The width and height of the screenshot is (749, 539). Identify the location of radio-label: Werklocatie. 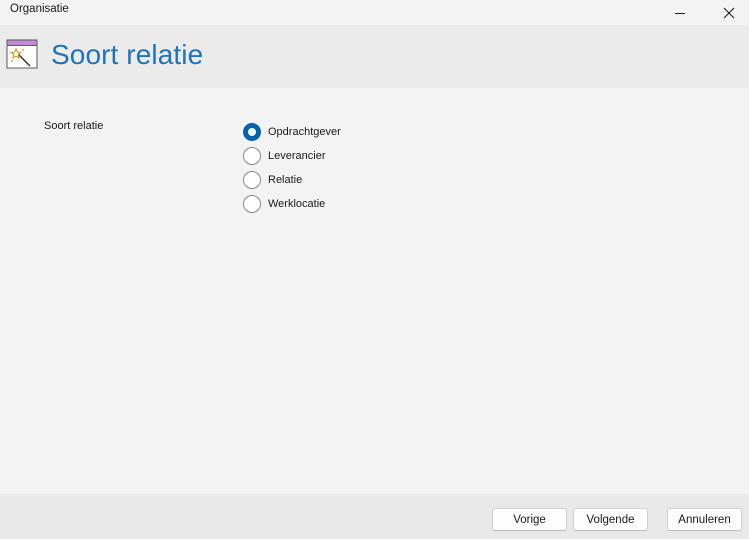
(297, 204).